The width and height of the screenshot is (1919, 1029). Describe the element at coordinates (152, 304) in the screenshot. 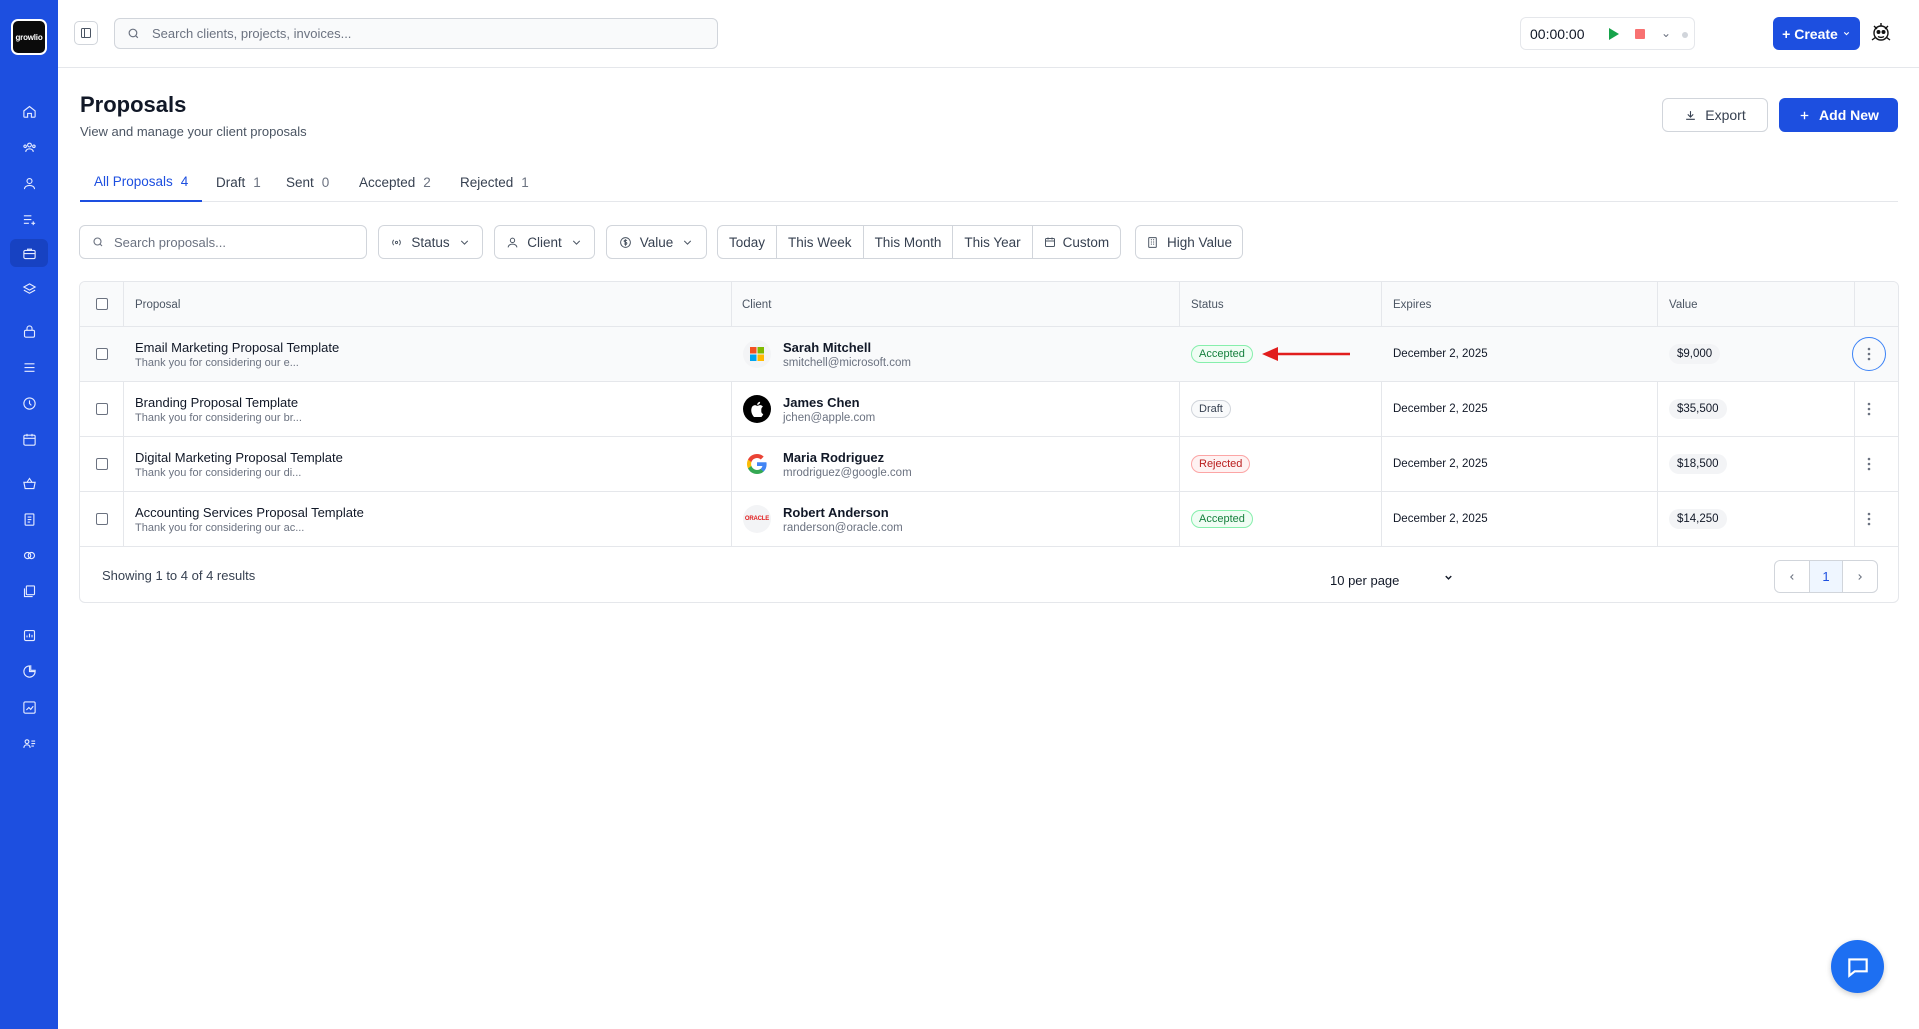

I see `col-proposal: Proposal` at that location.